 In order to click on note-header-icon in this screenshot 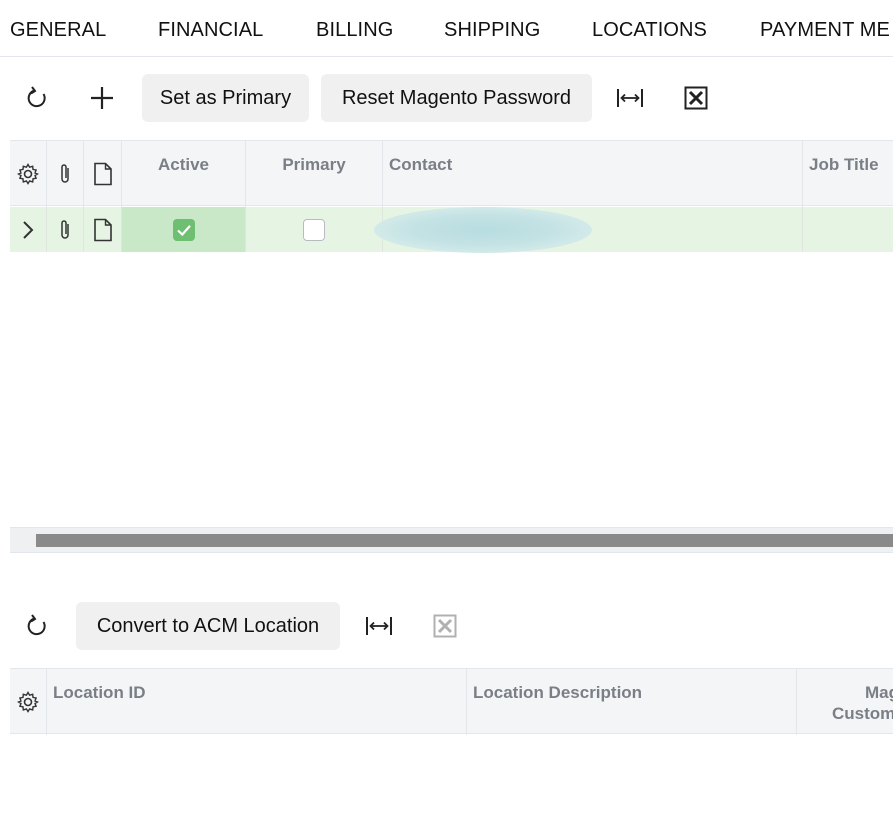, I will do `click(103, 174)`.